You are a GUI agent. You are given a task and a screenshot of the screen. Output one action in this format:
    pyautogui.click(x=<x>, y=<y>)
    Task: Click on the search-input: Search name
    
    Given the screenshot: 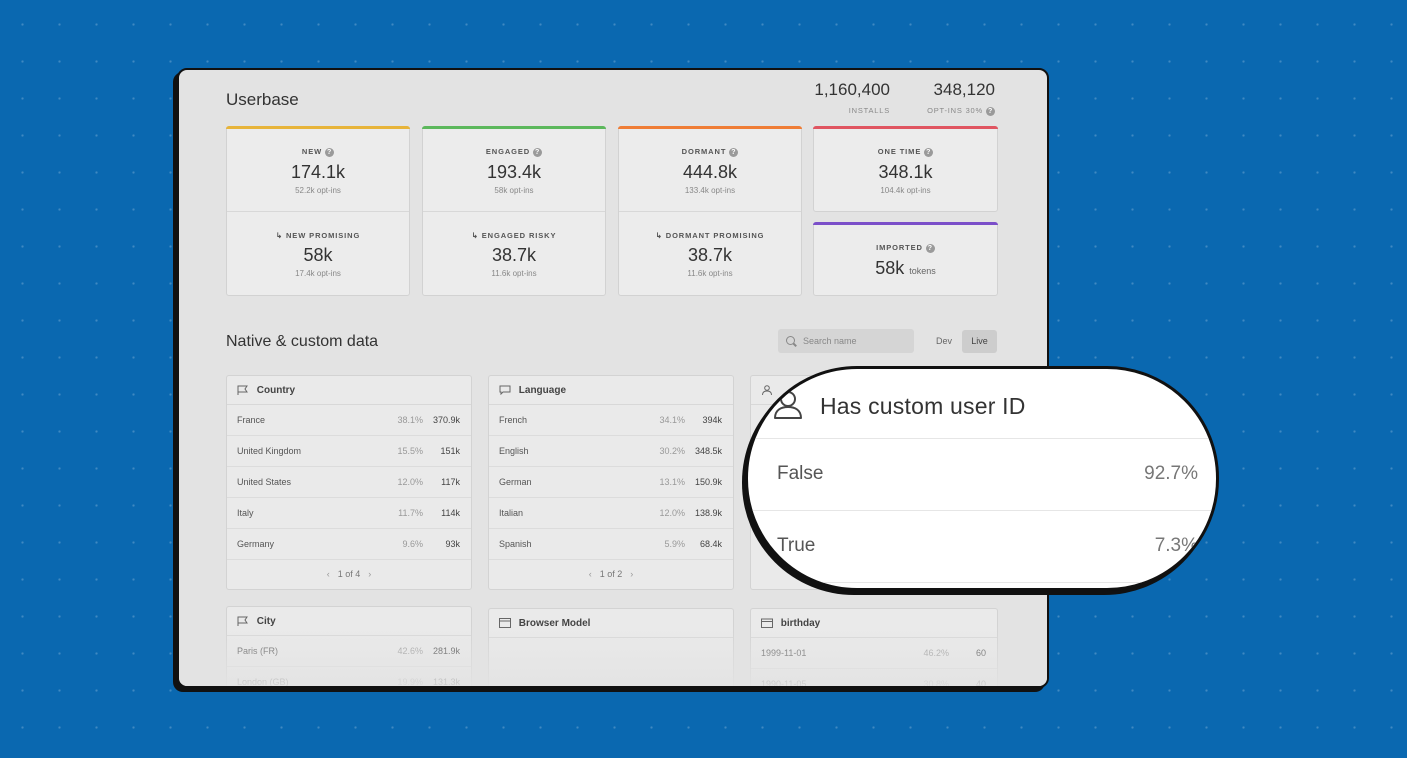 What is the action you would take?
    pyautogui.click(x=846, y=341)
    